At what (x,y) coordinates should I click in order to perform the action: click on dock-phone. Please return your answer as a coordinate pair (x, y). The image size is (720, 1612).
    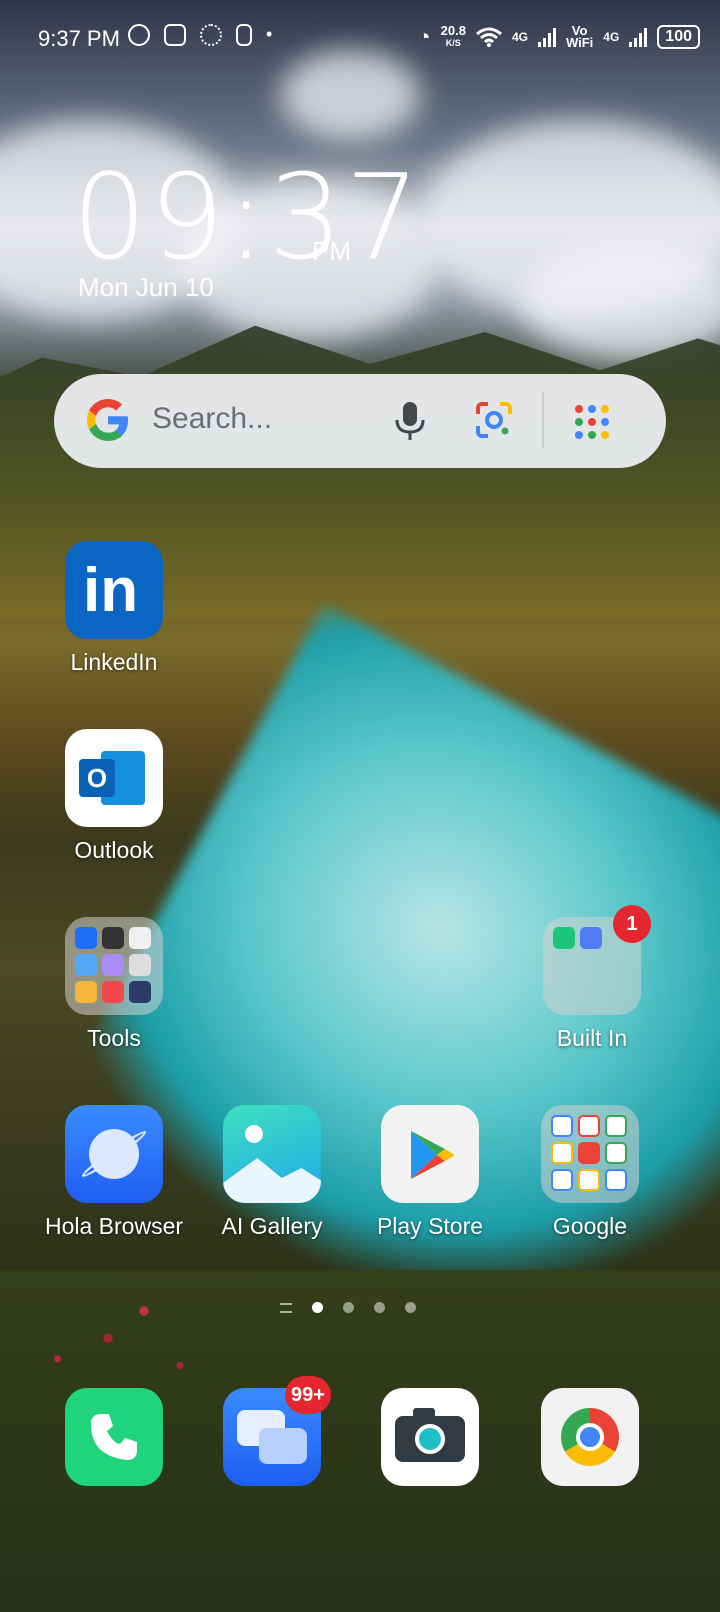
    Looking at the image, I should click on (114, 1437).